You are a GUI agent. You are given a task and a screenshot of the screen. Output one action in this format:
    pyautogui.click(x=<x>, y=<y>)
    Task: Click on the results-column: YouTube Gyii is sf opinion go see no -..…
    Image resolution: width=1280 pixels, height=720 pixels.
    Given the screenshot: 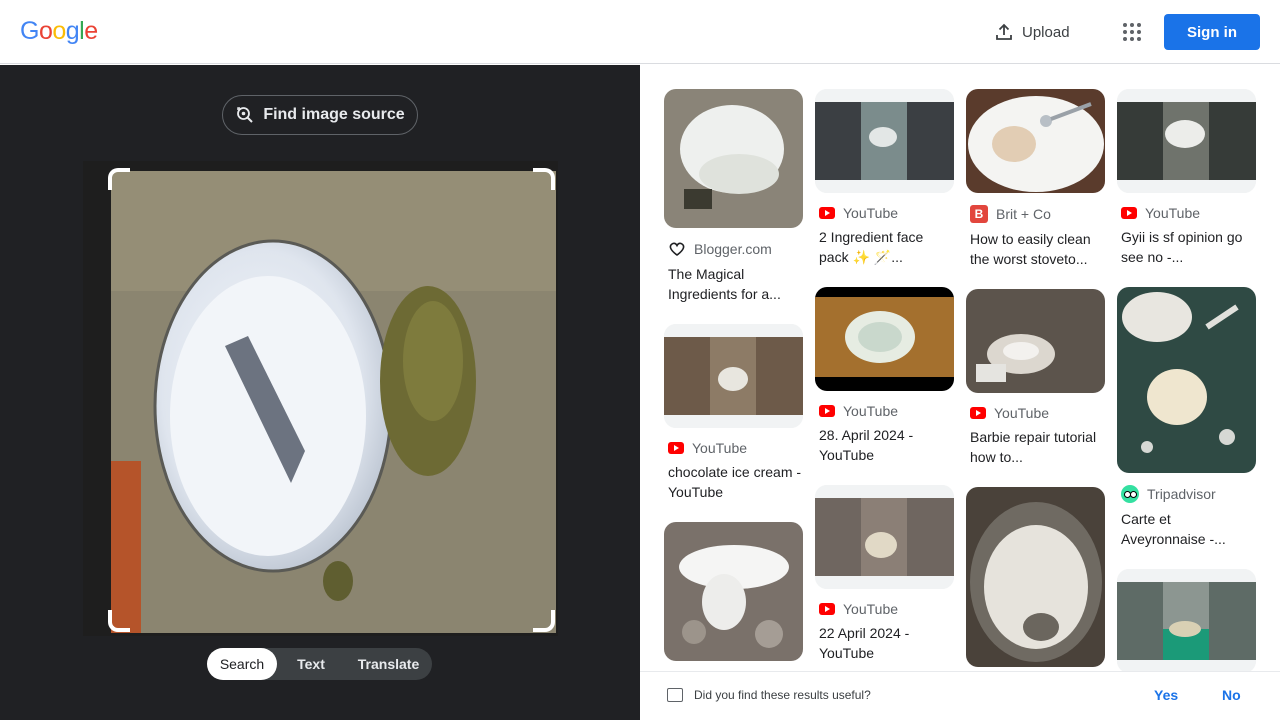 What is the action you would take?
    pyautogui.click(x=1186, y=391)
    